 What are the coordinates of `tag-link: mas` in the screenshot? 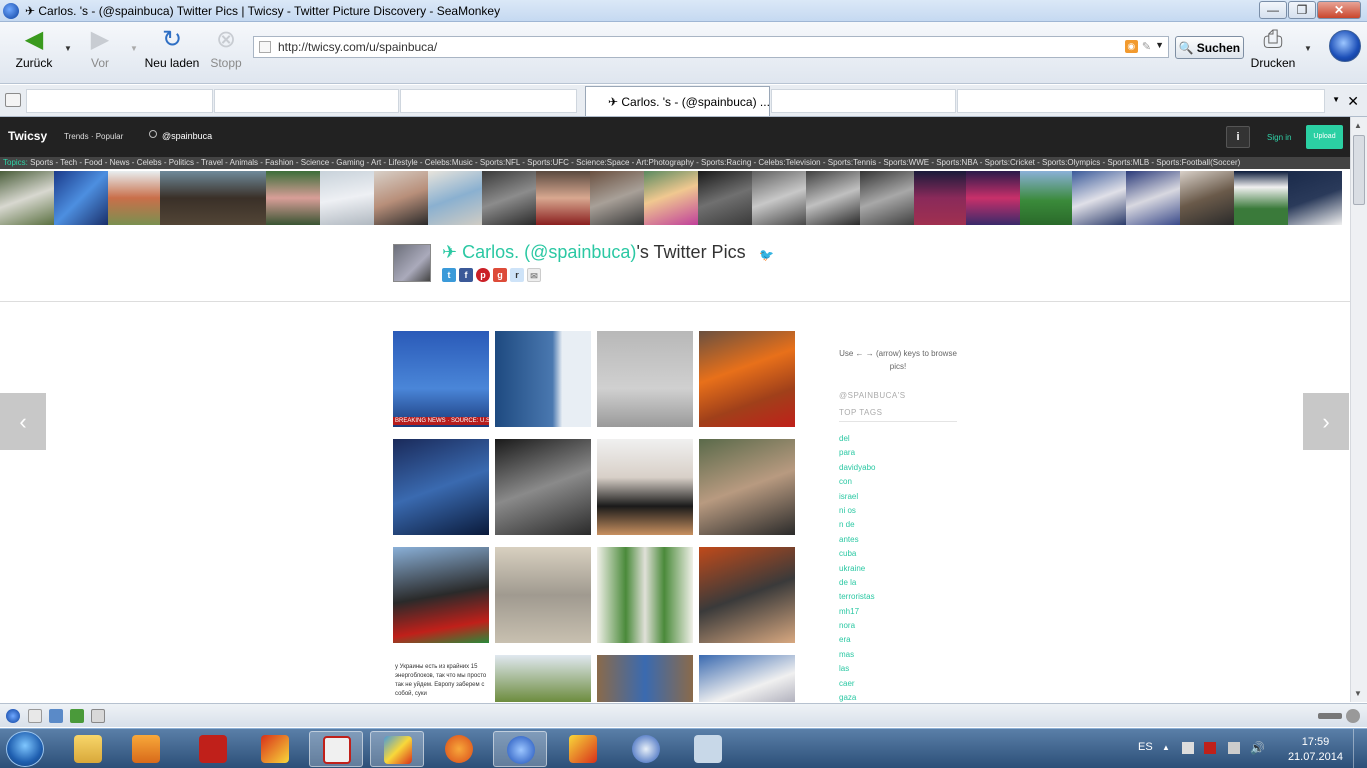 It's located at (857, 655).